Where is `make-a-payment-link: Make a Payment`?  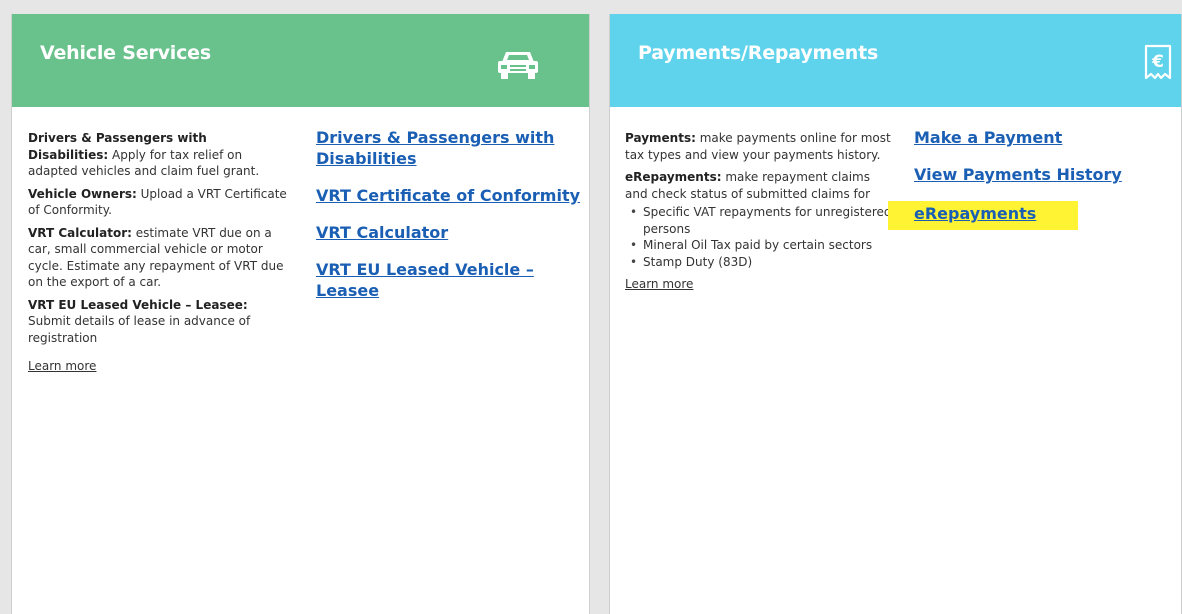
make-a-payment-link: Make a Payment is located at coordinates (1047, 137).